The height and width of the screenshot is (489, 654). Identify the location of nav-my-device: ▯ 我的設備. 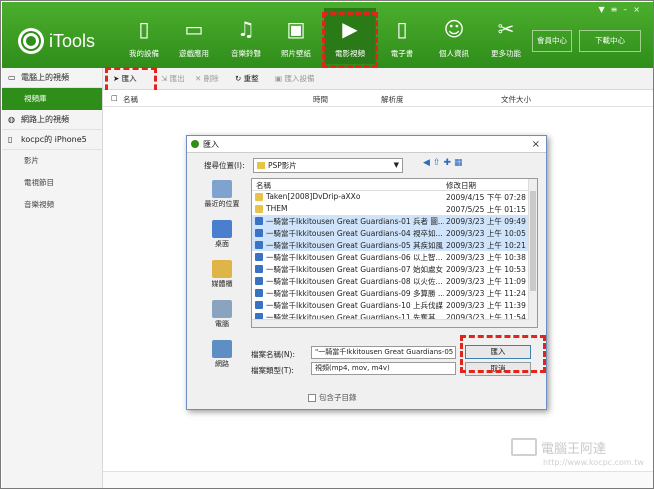
(144, 36).